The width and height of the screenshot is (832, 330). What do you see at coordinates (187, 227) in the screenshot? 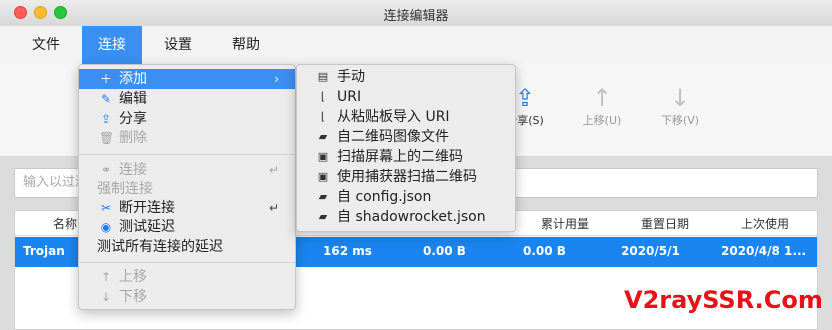
I see `menu-item-test-latency: ◉ 测试延迟` at bounding box center [187, 227].